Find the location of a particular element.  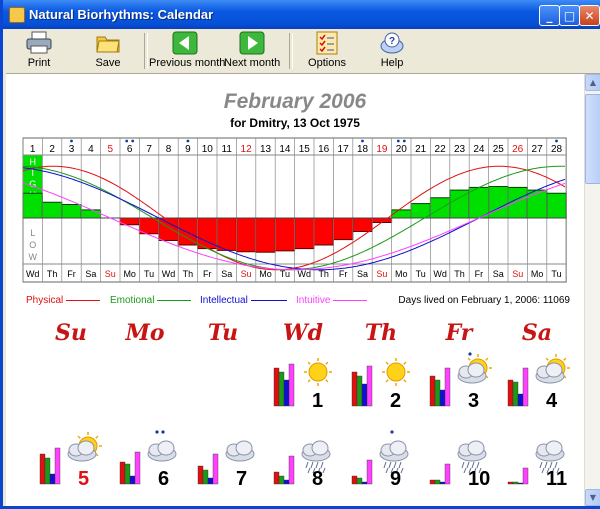

title-bar: Natural Biorhythms: Calendar _ □ ✕ is located at coordinates (301, 14).